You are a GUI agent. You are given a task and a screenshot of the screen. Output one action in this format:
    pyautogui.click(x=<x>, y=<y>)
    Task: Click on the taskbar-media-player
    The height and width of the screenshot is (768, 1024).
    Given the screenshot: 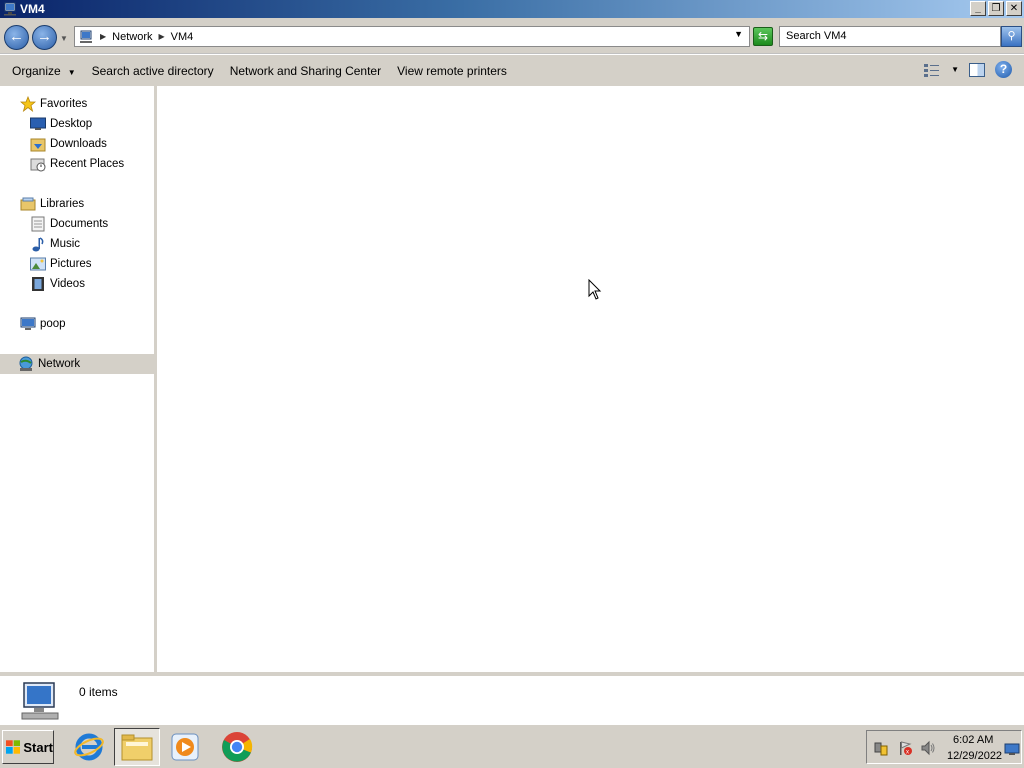 What is the action you would take?
    pyautogui.click(x=185, y=747)
    